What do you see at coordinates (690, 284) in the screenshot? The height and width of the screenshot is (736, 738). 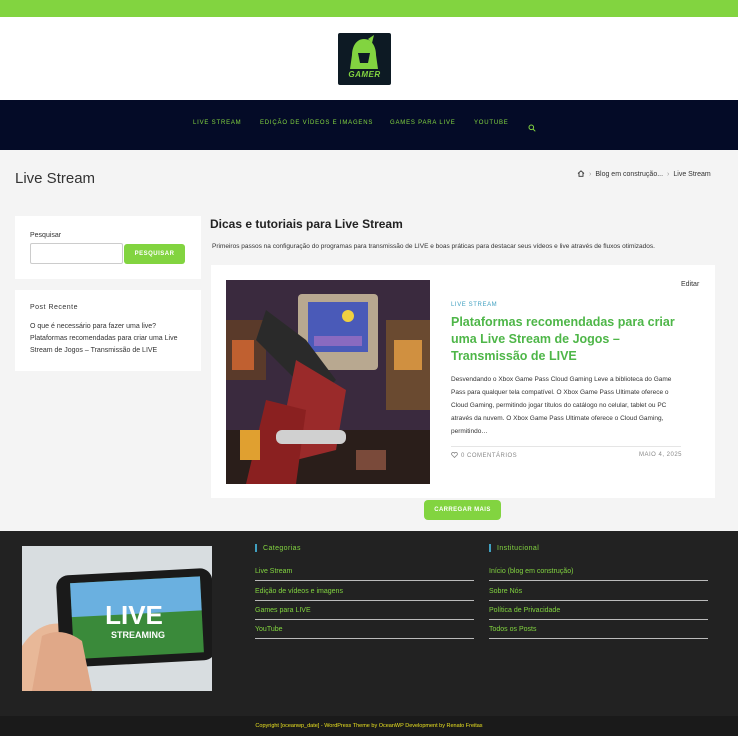 I see `edit-post-link: Editar` at bounding box center [690, 284].